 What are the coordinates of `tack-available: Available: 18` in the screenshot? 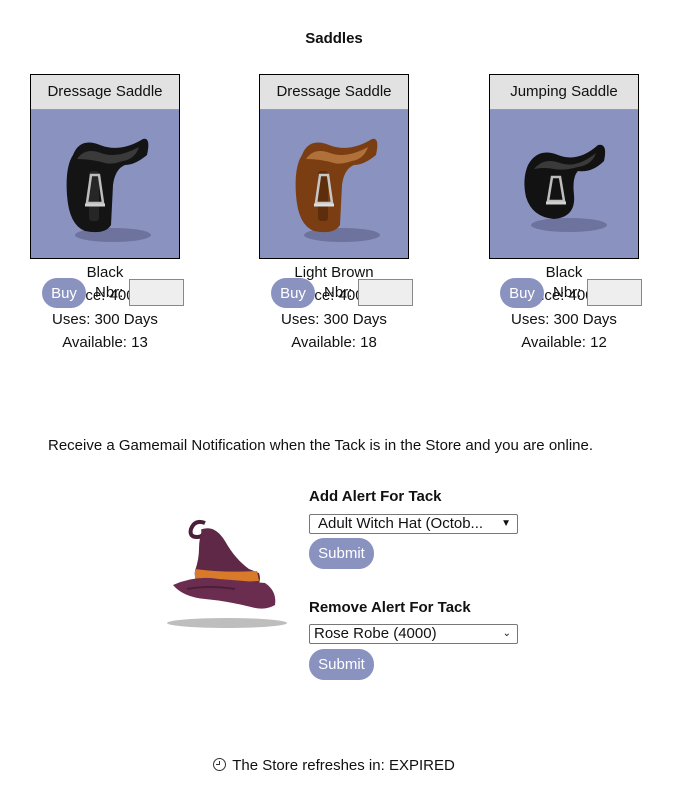 It's located at (334, 342).